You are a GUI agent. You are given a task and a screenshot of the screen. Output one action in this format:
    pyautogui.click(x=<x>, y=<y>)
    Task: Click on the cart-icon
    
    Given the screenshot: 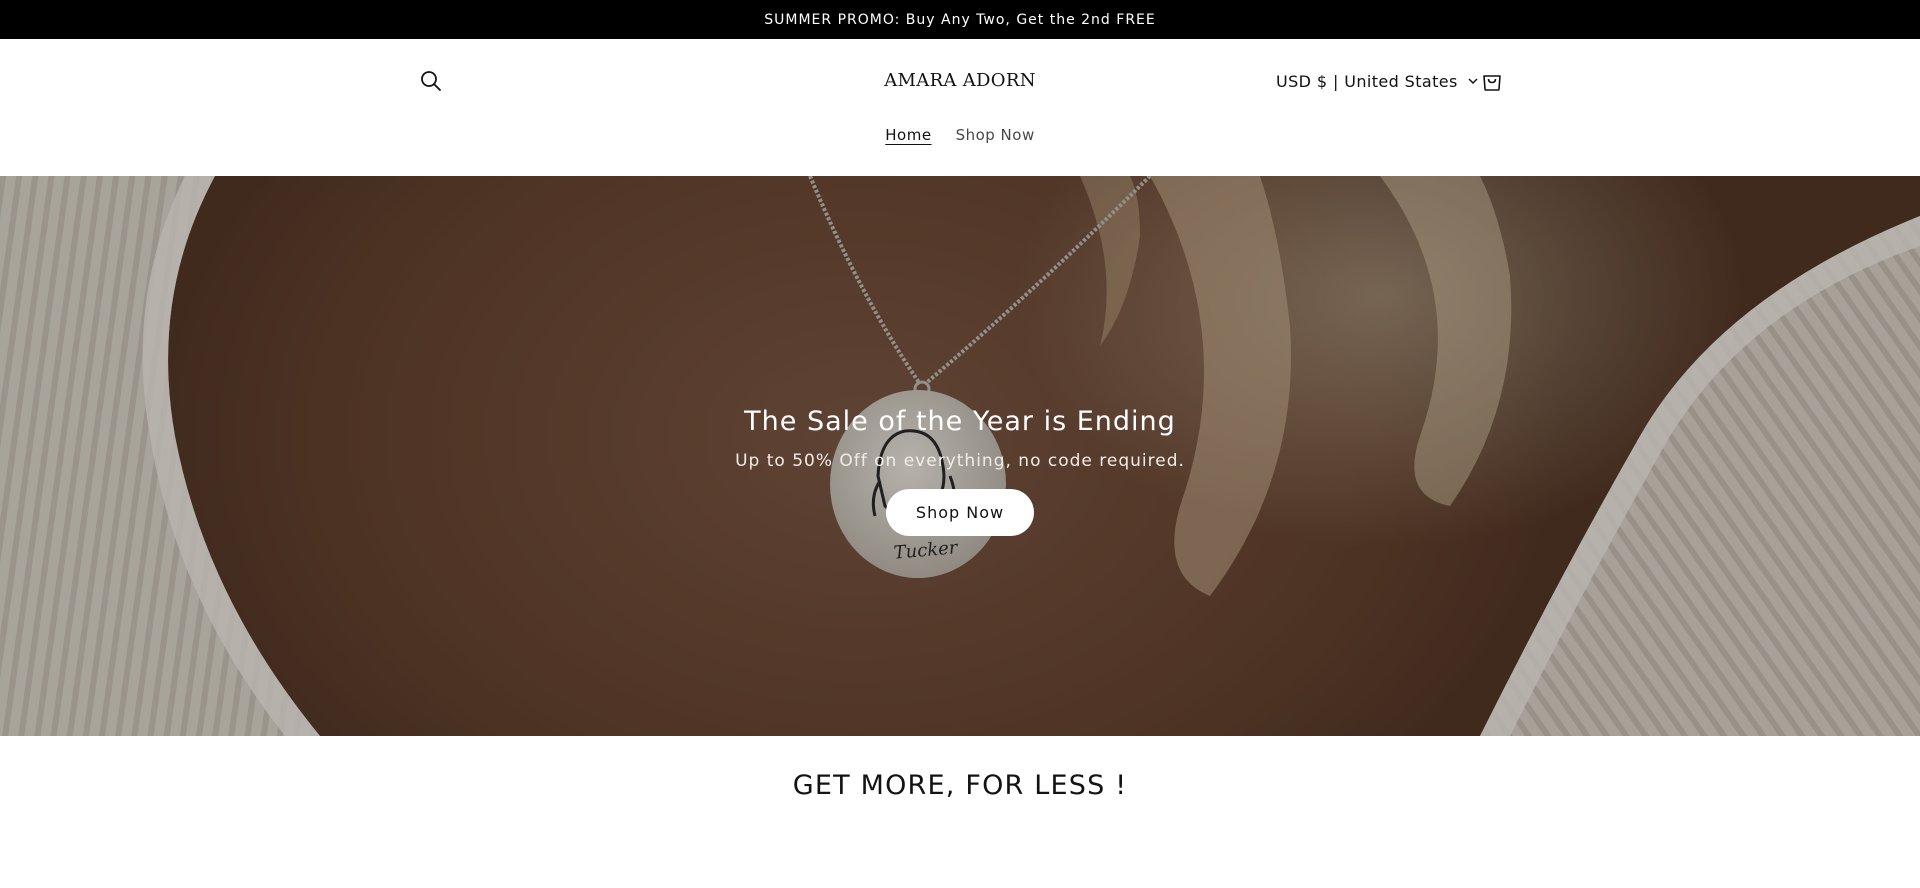 What is the action you would take?
    pyautogui.click(x=1492, y=83)
    